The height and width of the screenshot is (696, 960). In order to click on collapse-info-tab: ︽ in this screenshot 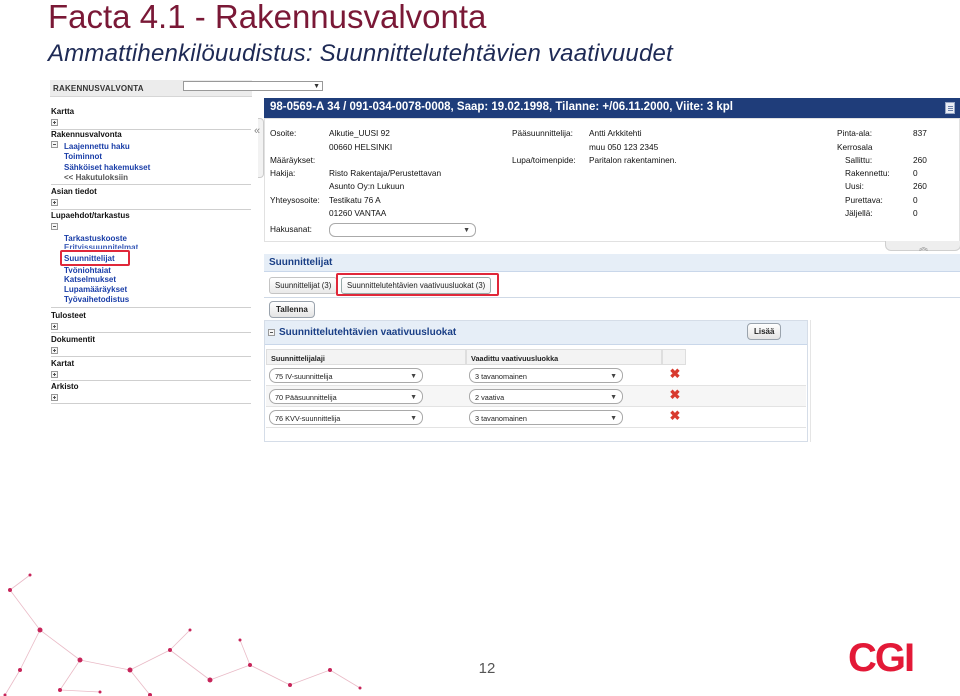, I will do `click(922, 246)`.